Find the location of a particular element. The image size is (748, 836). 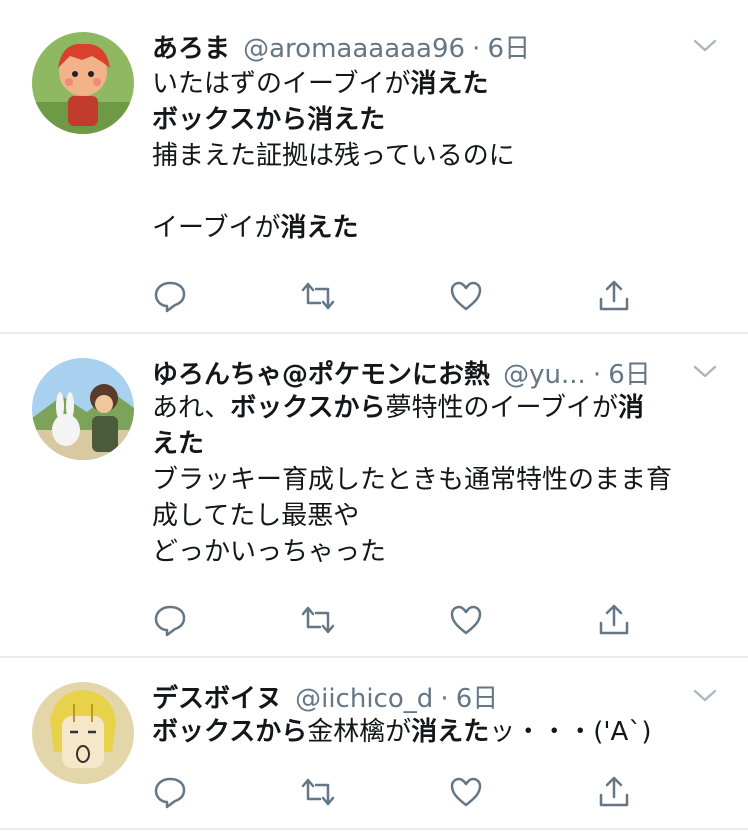

tweet-header: ゆろんちゃ@ポケモンにお熱 @yu... · 6日 is located at coordinates (435, 374).